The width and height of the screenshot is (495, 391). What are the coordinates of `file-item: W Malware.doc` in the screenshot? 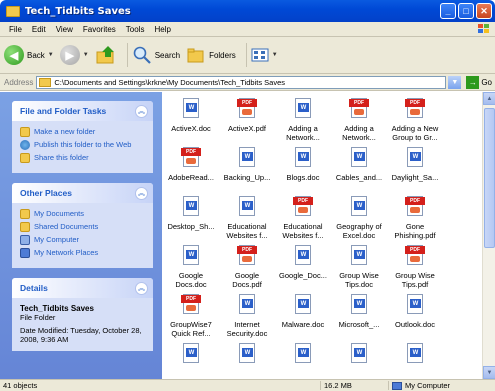 It's located at (303, 318).